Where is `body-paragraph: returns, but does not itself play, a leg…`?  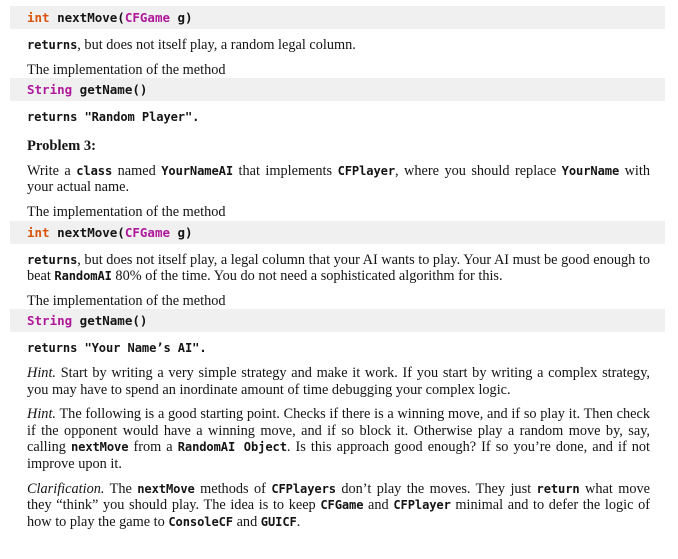 body-paragraph: returns, but does not itself play, a leg… is located at coordinates (338, 268).